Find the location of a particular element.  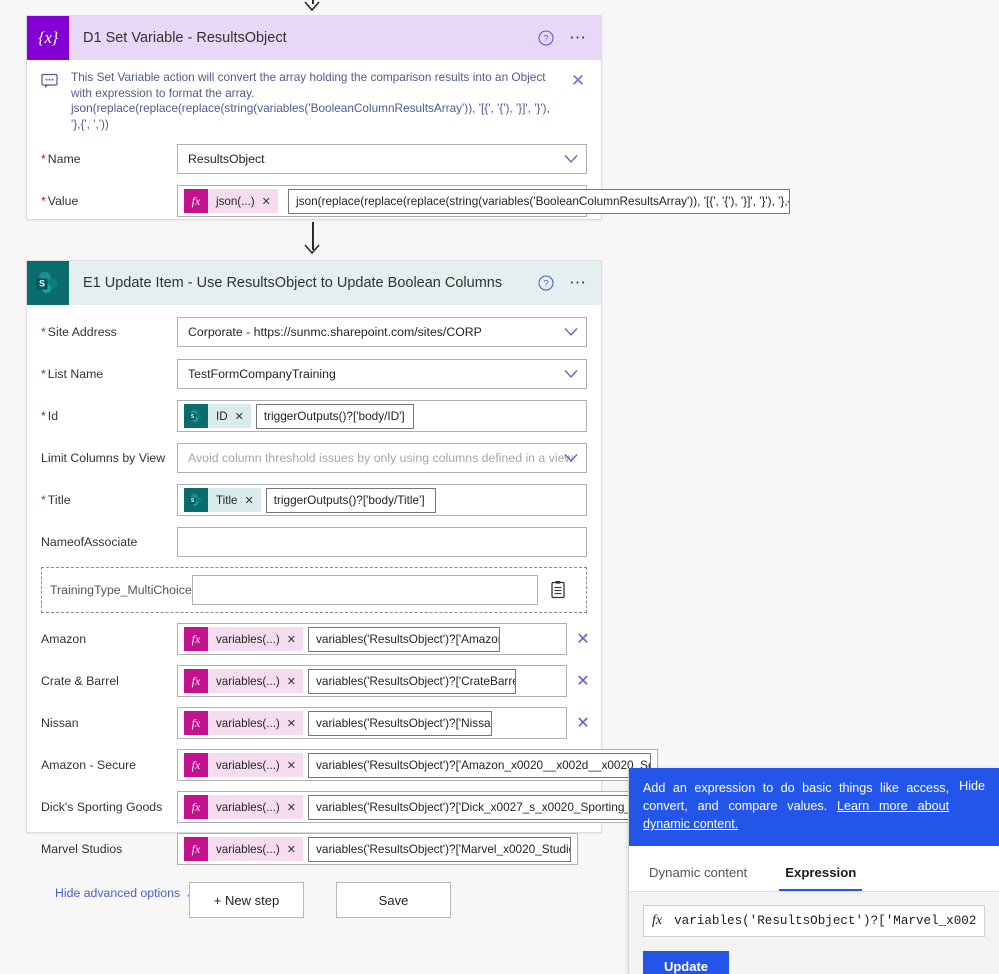

id-label: * Id is located at coordinates (50, 415).